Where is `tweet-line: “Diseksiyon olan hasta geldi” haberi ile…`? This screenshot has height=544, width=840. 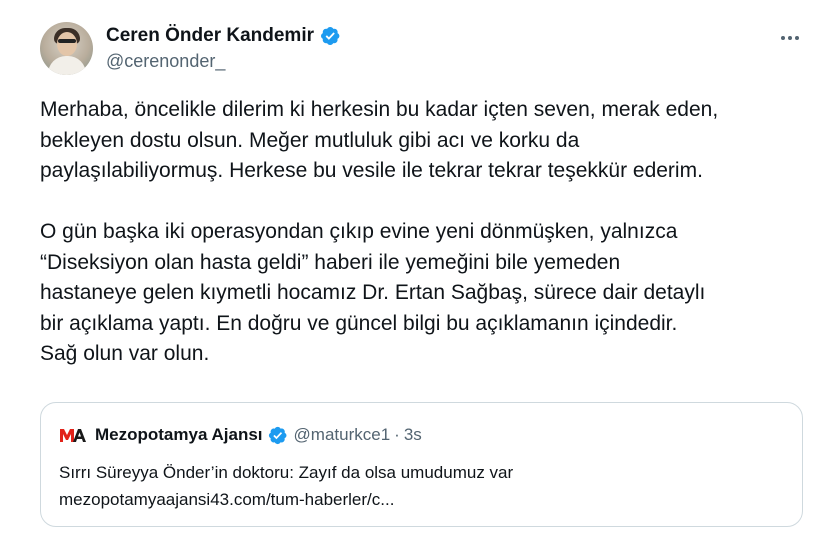
tweet-line: “Diseksiyon olan hasta geldi” haberi ile… is located at coordinates (330, 262).